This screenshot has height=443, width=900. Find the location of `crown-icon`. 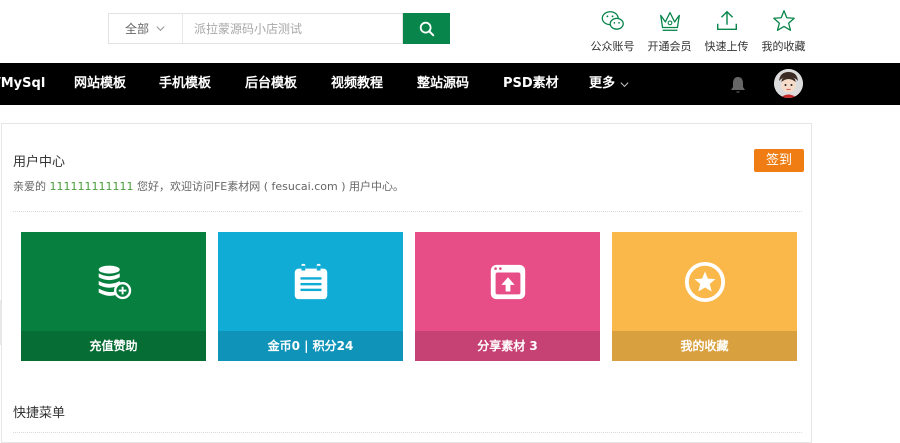

crown-icon is located at coordinates (669, 21).